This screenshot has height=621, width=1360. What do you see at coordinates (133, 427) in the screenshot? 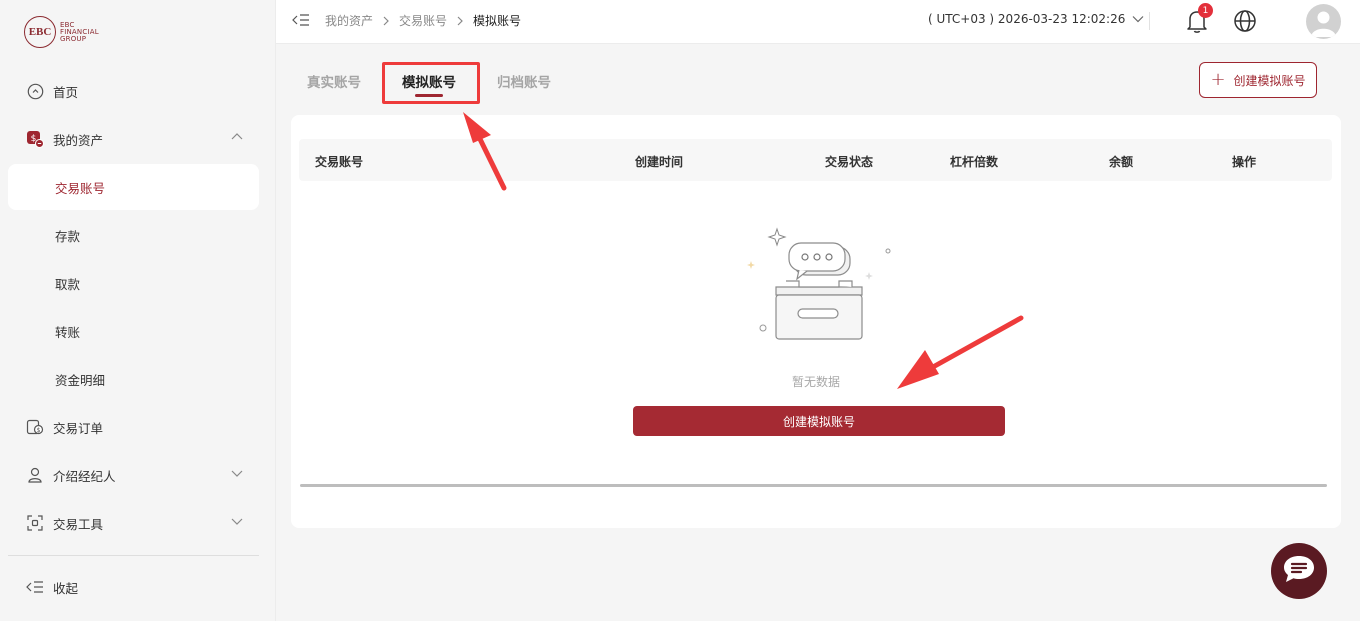
I see `sidebar-item-trade-orders: $ 交易订单` at bounding box center [133, 427].